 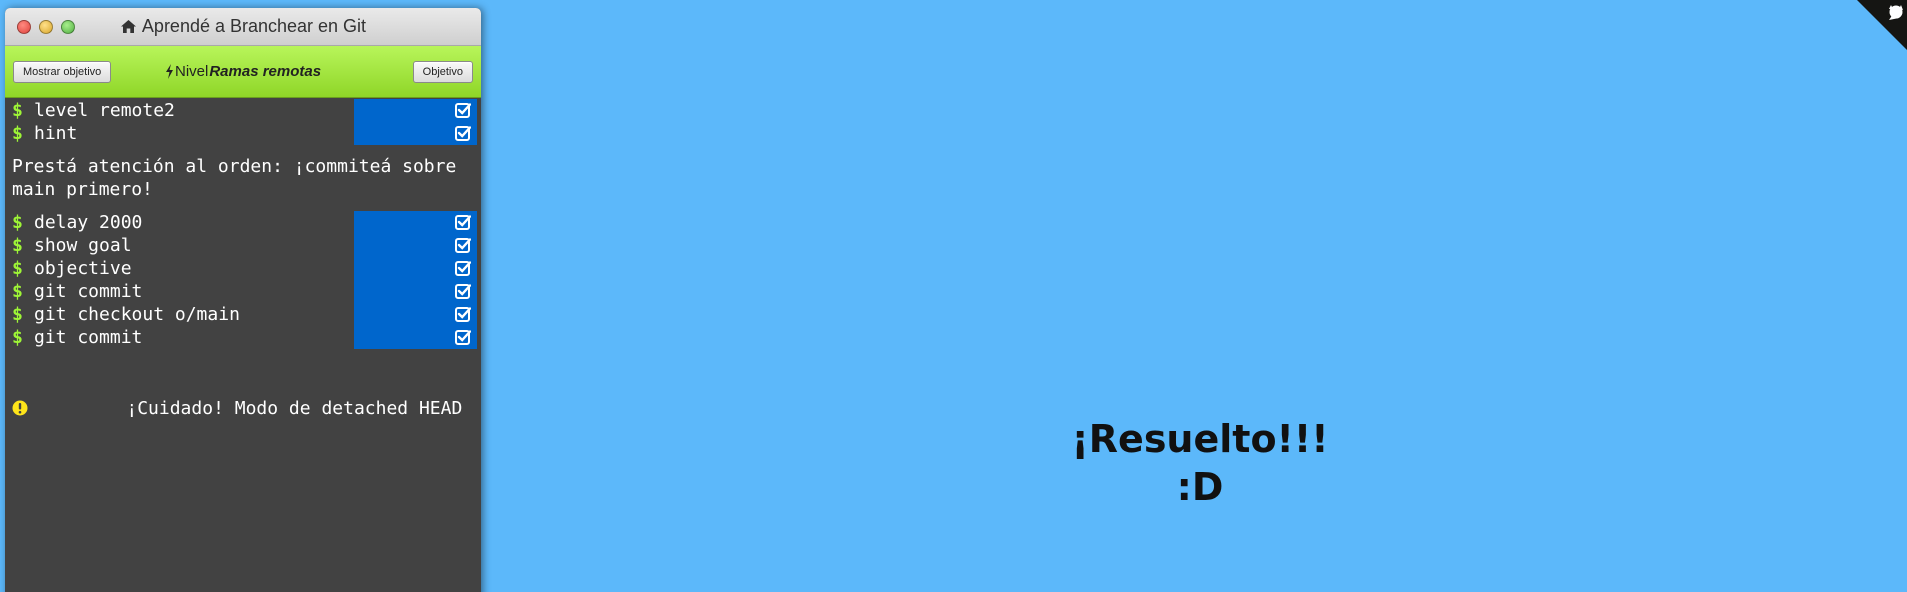 I want to click on window-title-text: Aprendé a Branchear en Git, so click(x=254, y=26).